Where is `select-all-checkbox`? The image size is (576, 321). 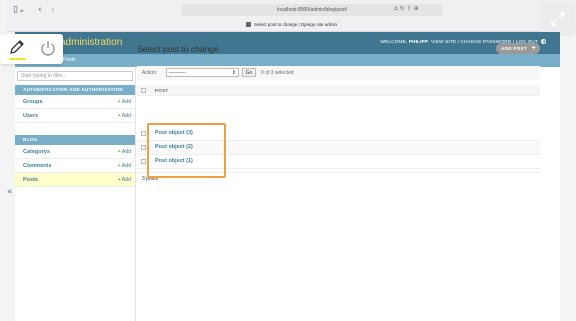
select-all-checkbox is located at coordinates (143, 90).